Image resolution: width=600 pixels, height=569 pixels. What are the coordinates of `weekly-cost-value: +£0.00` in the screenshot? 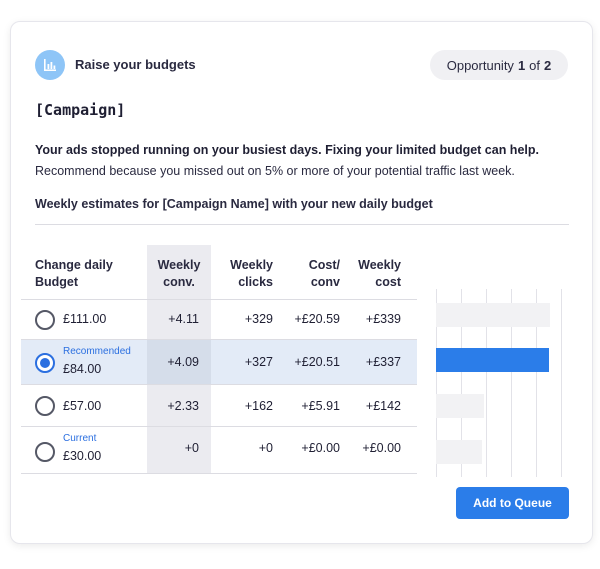 It's located at (381, 448).